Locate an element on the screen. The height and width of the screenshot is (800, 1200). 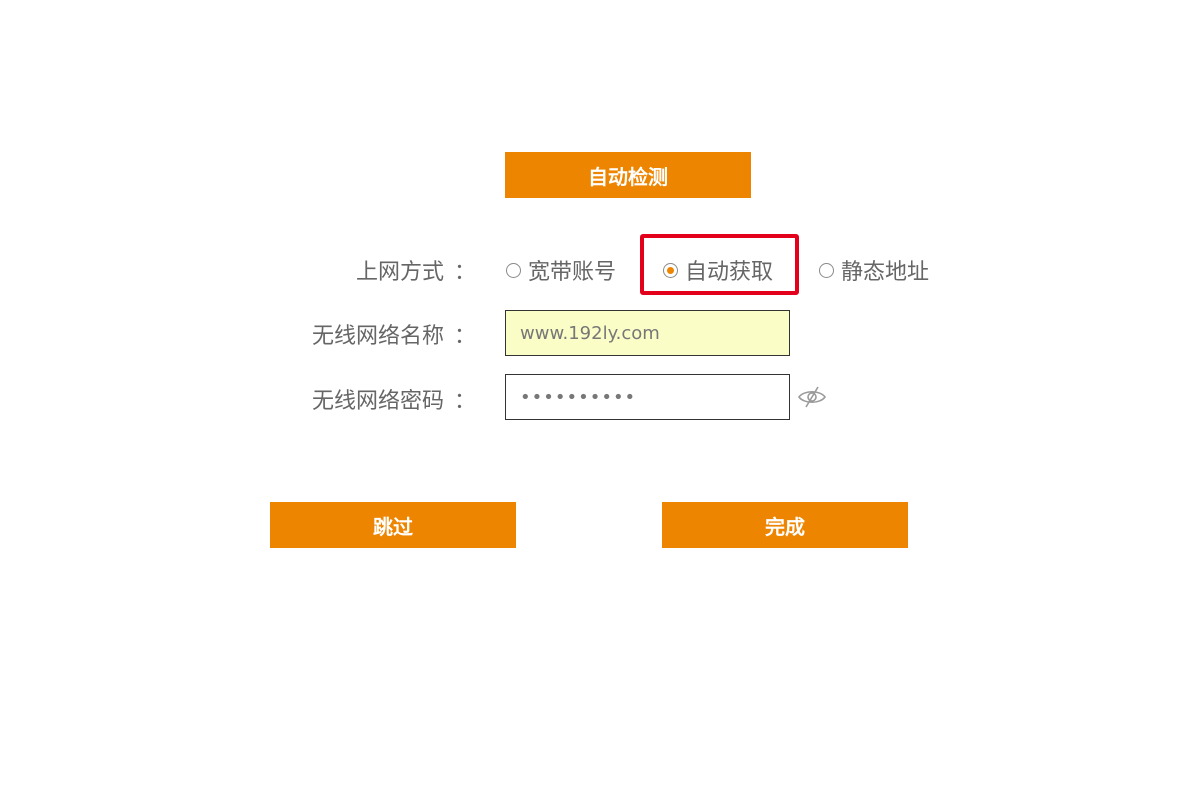
wifi-password-label: 无线网络密码 ： is located at coordinates (376, 399).